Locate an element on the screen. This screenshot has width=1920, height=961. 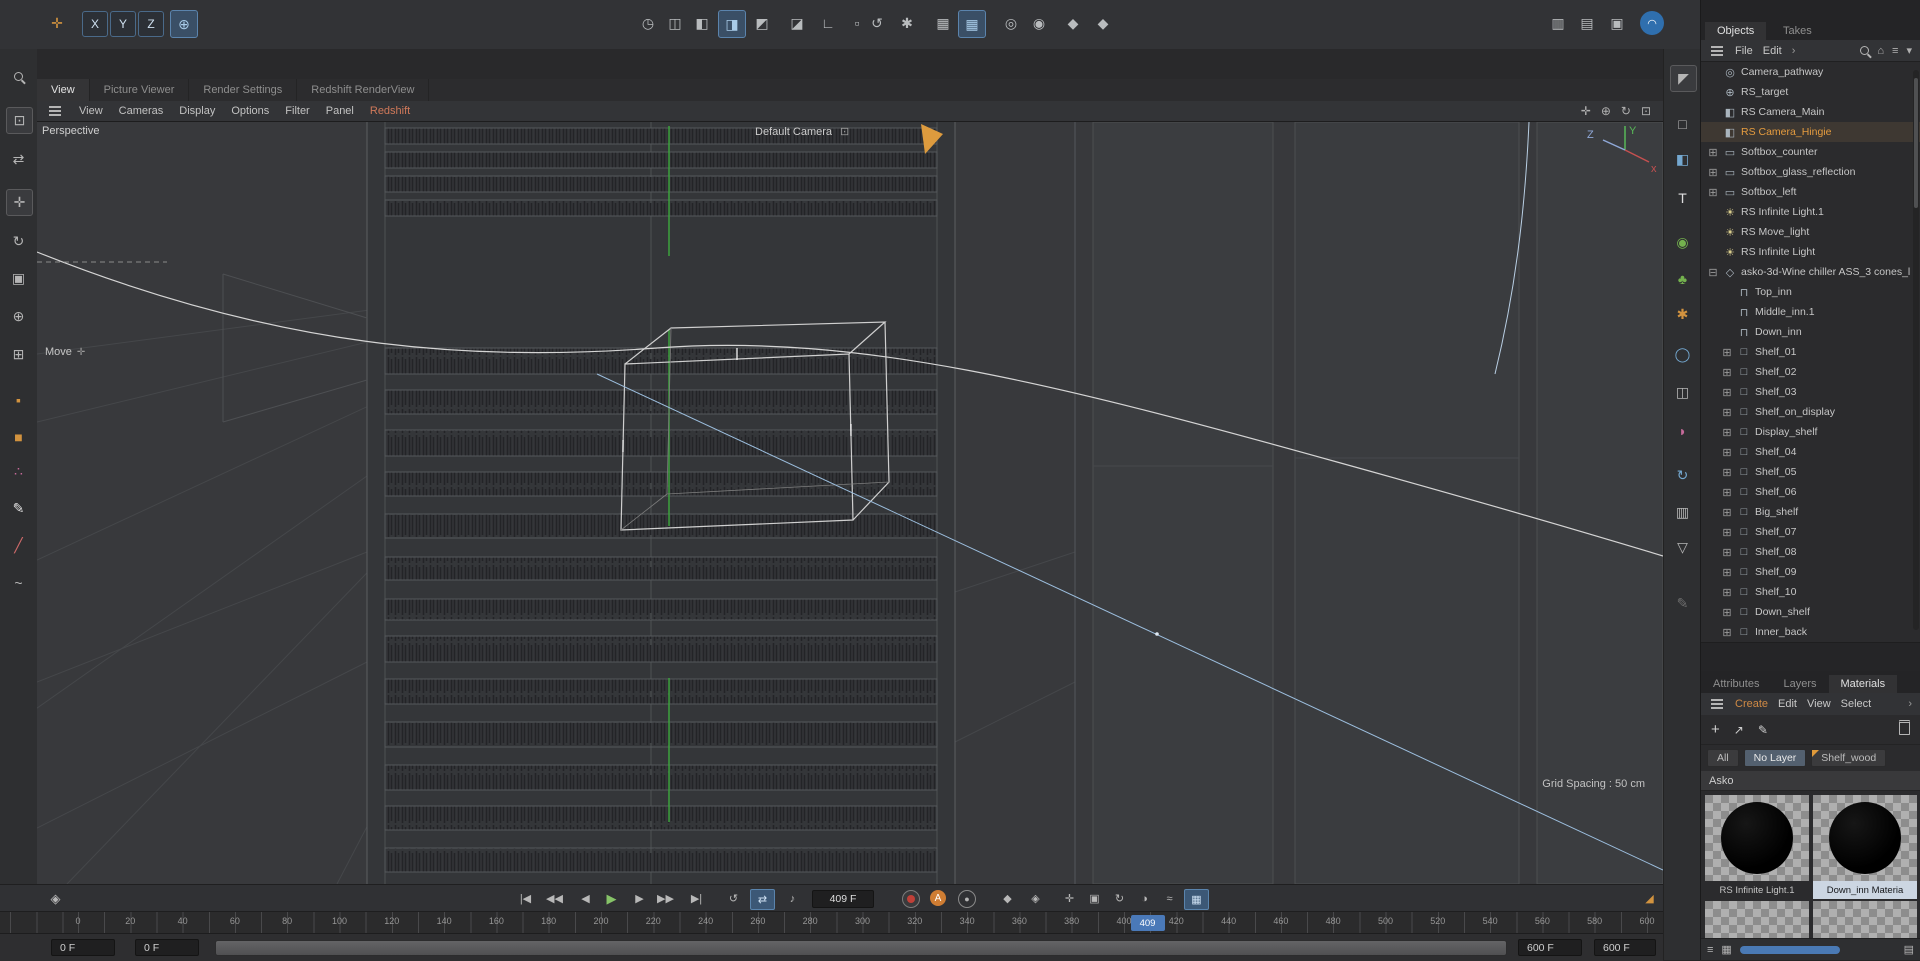
object-row: RS Infinite Light.1 is located at coordinates (1810, 212).